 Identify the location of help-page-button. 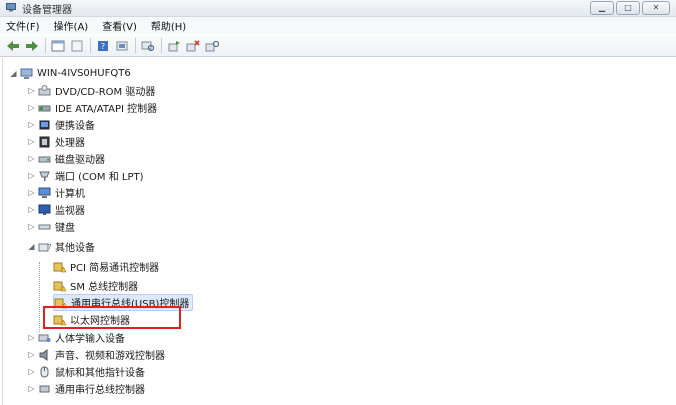
(77, 46).